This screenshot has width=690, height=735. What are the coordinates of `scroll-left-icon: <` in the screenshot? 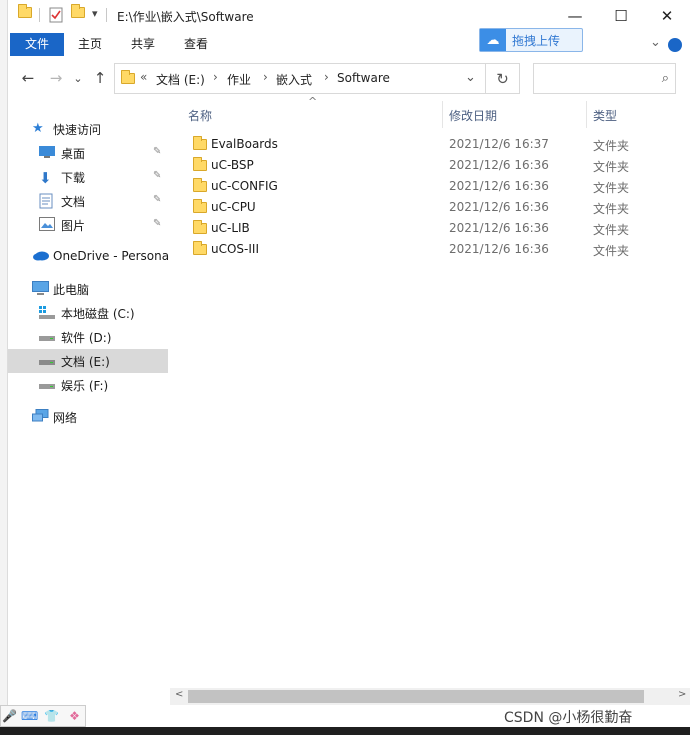 It's located at (179, 694).